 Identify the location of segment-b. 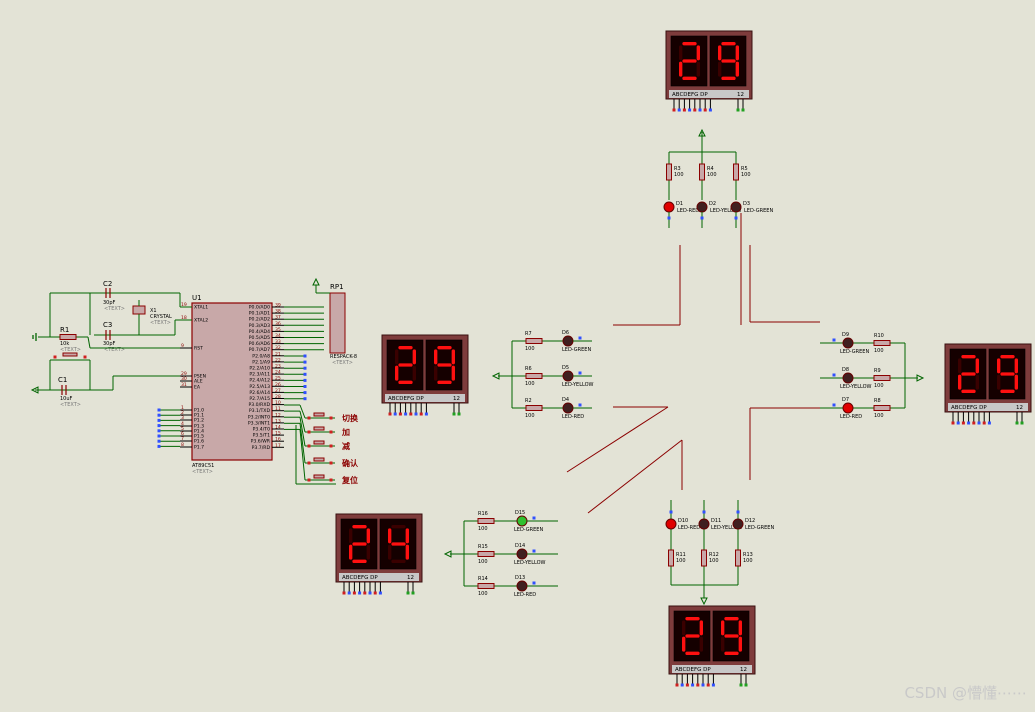
(1016, 366).